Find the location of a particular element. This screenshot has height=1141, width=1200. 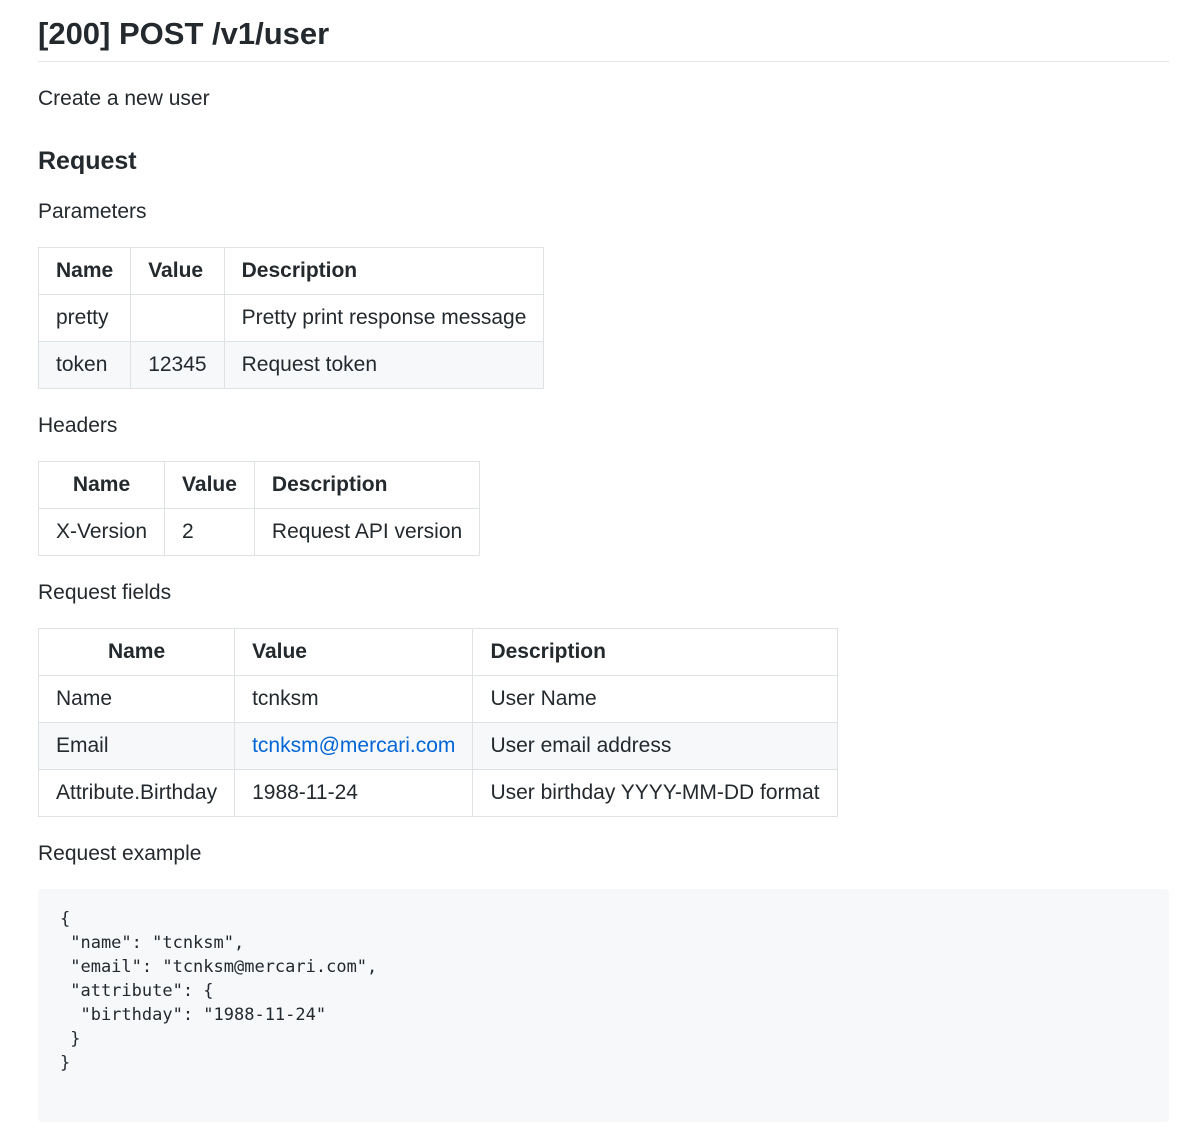

page-title: [200] POST /v1/user is located at coordinates (184, 33).